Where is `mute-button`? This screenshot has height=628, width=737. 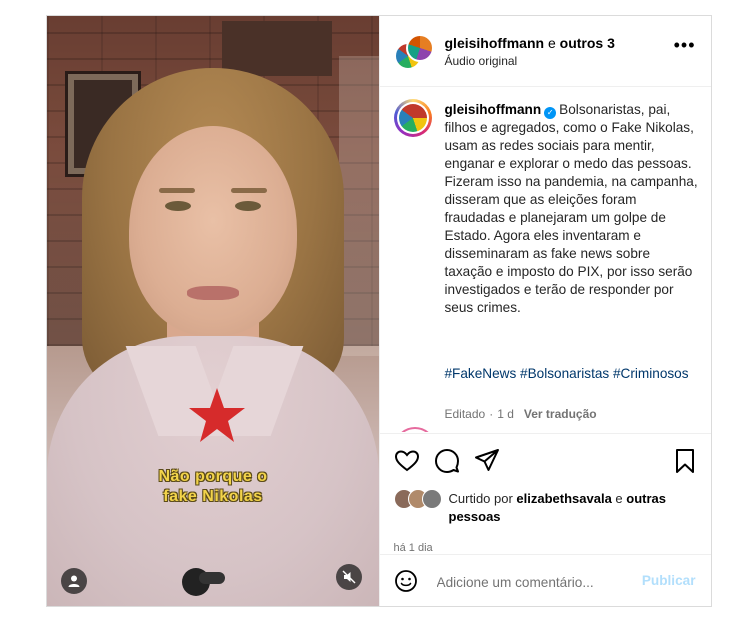 mute-button is located at coordinates (349, 577).